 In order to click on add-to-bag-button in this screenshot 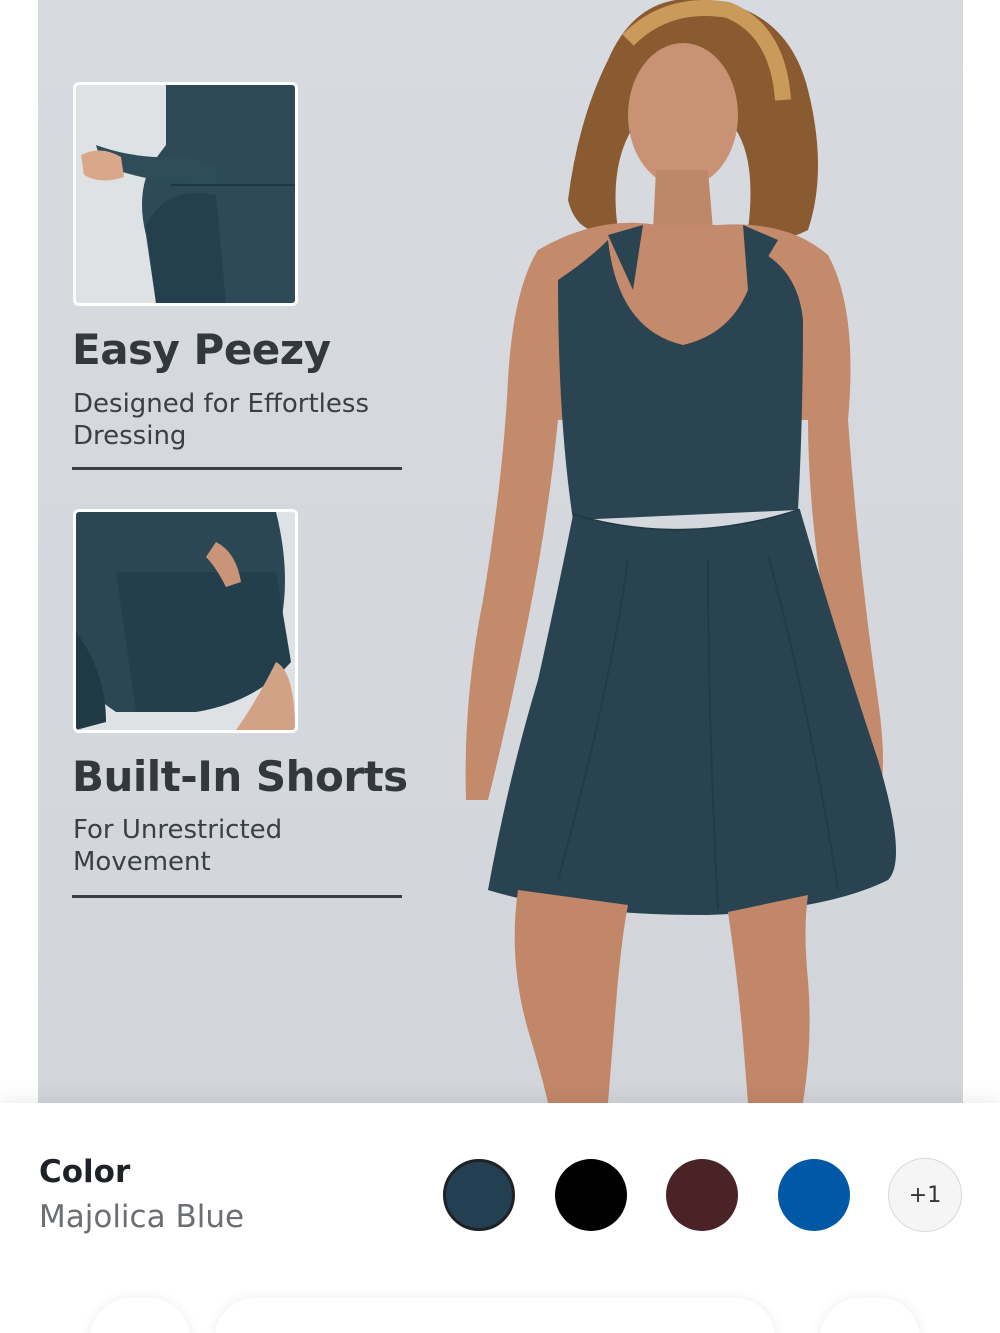, I will do `click(495, 1315)`.